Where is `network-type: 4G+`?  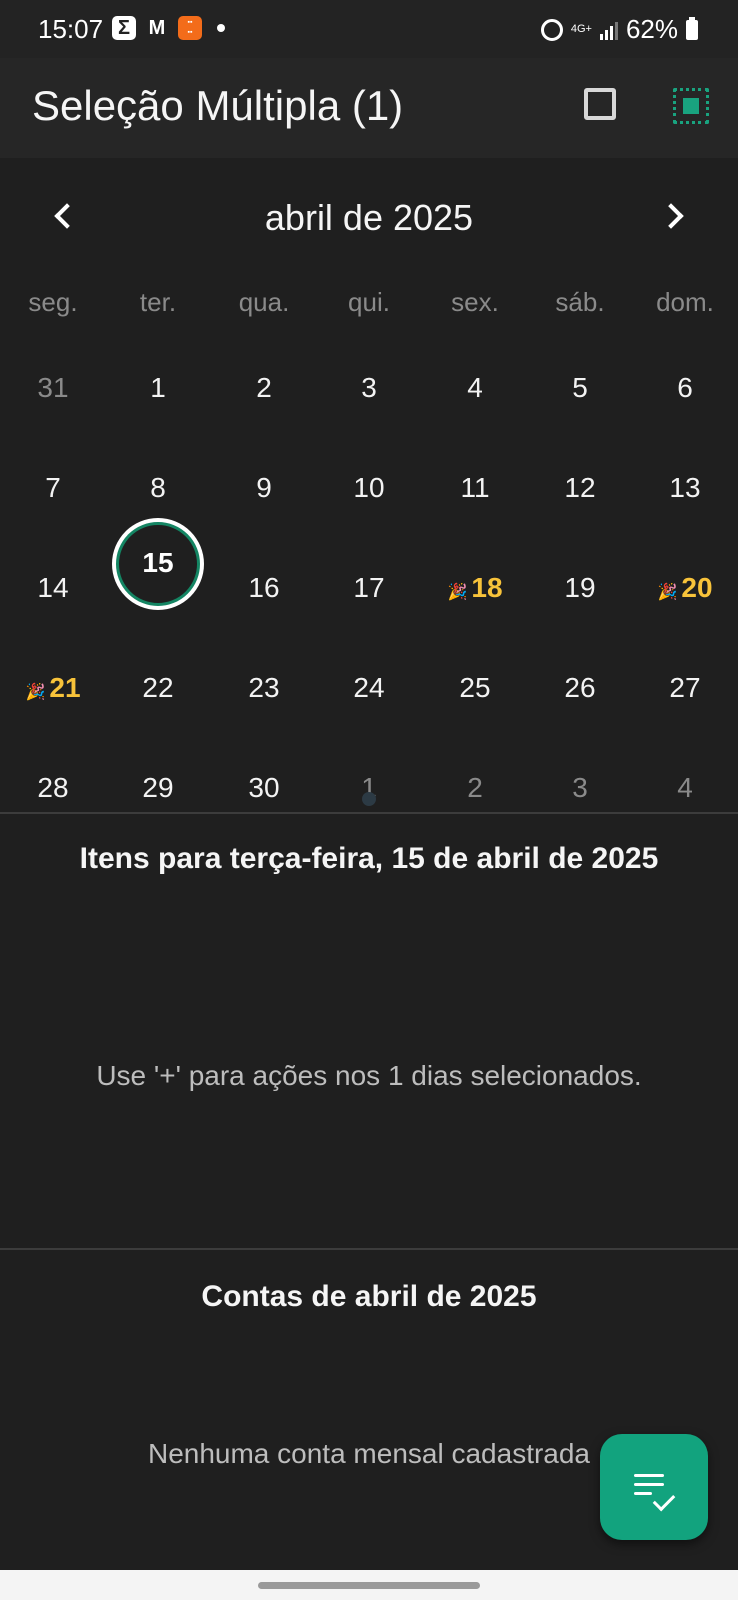
network-type: 4G+ is located at coordinates (581, 29).